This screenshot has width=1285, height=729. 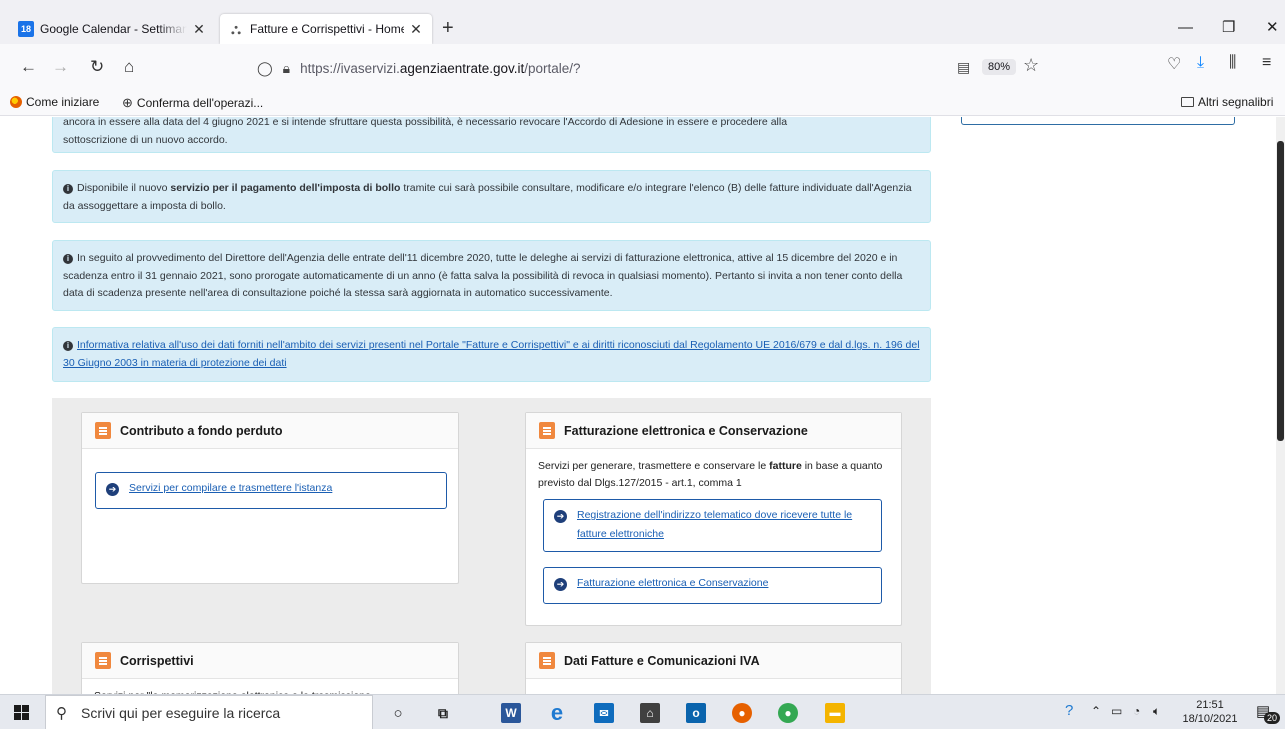 I want to click on file-explorer-icon: ▬, so click(x=835, y=713).